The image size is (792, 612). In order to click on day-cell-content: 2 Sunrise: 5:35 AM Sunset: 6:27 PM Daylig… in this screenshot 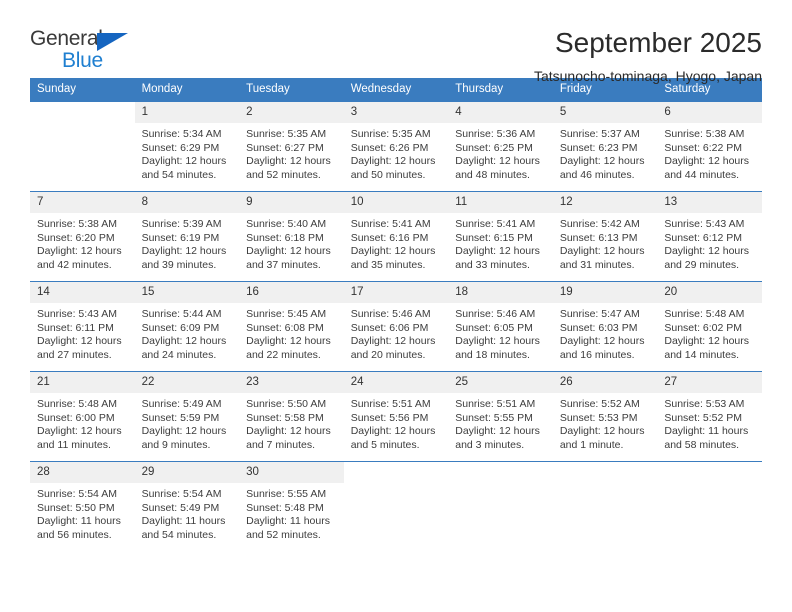, I will do `click(291, 146)`.